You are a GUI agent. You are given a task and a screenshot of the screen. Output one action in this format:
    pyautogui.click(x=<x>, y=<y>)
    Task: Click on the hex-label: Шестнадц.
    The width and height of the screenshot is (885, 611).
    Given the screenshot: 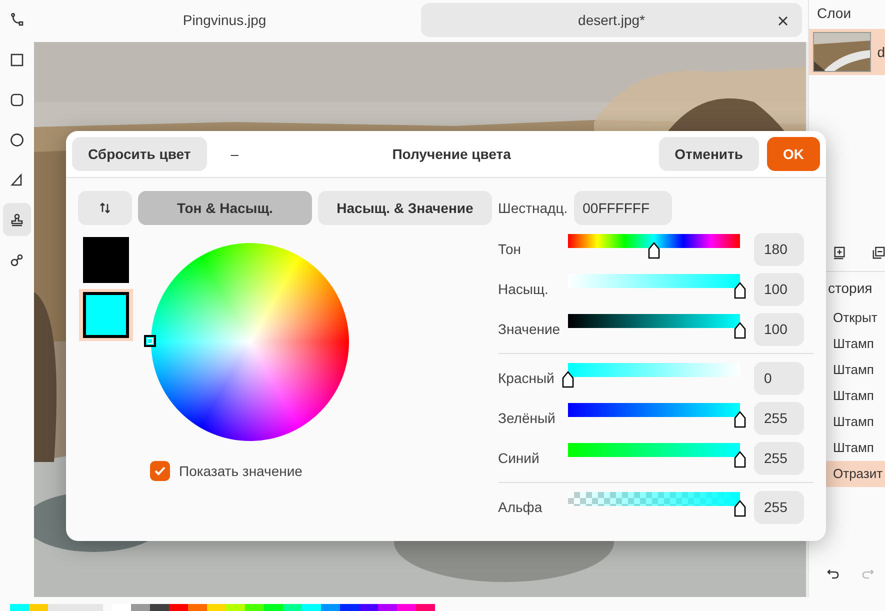 What is the action you would take?
    pyautogui.click(x=533, y=208)
    